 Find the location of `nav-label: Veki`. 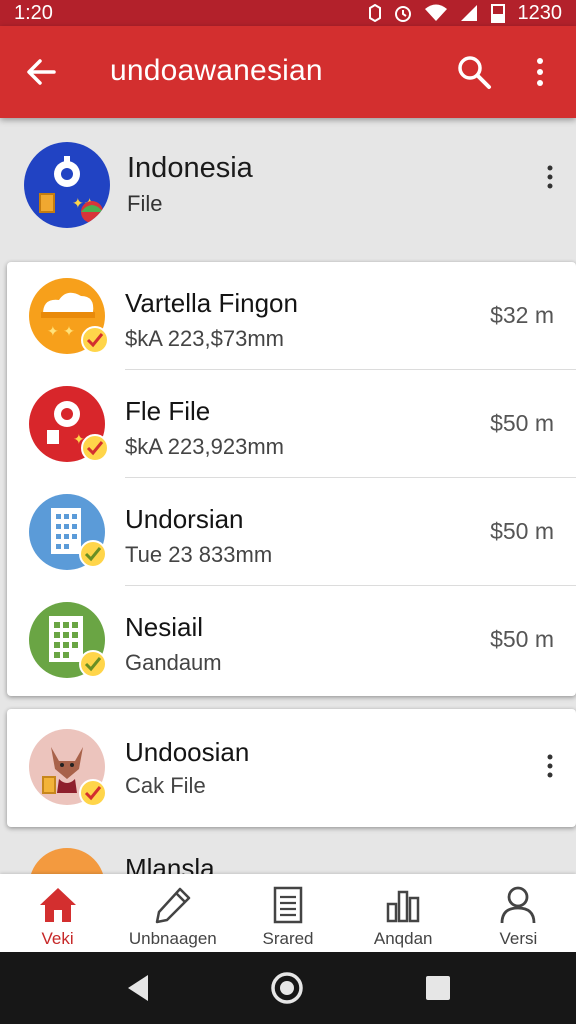

nav-label: Veki is located at coordinates (57, 938).